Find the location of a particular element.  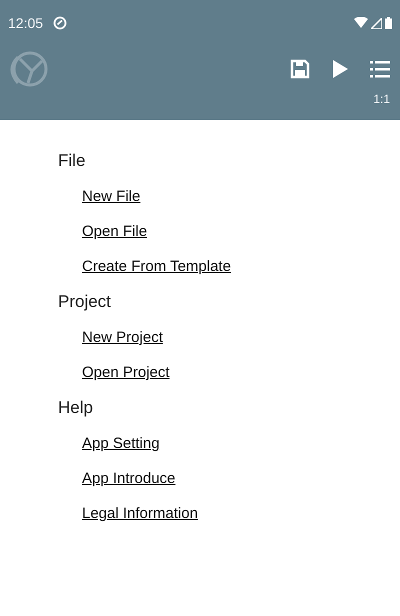

menu-link: App Introduce is located at coordinates (129, 478).